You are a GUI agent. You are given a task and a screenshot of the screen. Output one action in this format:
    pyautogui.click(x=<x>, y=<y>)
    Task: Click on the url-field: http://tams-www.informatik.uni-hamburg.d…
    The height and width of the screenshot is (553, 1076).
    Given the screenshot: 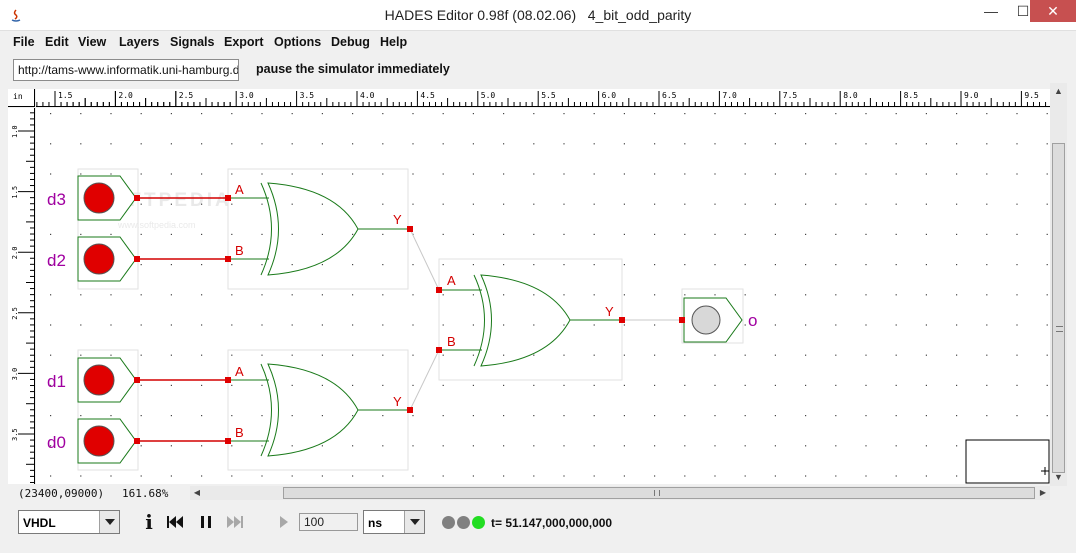 What is the action you would take?
    pyautogui.click(x=126, y=70)
    